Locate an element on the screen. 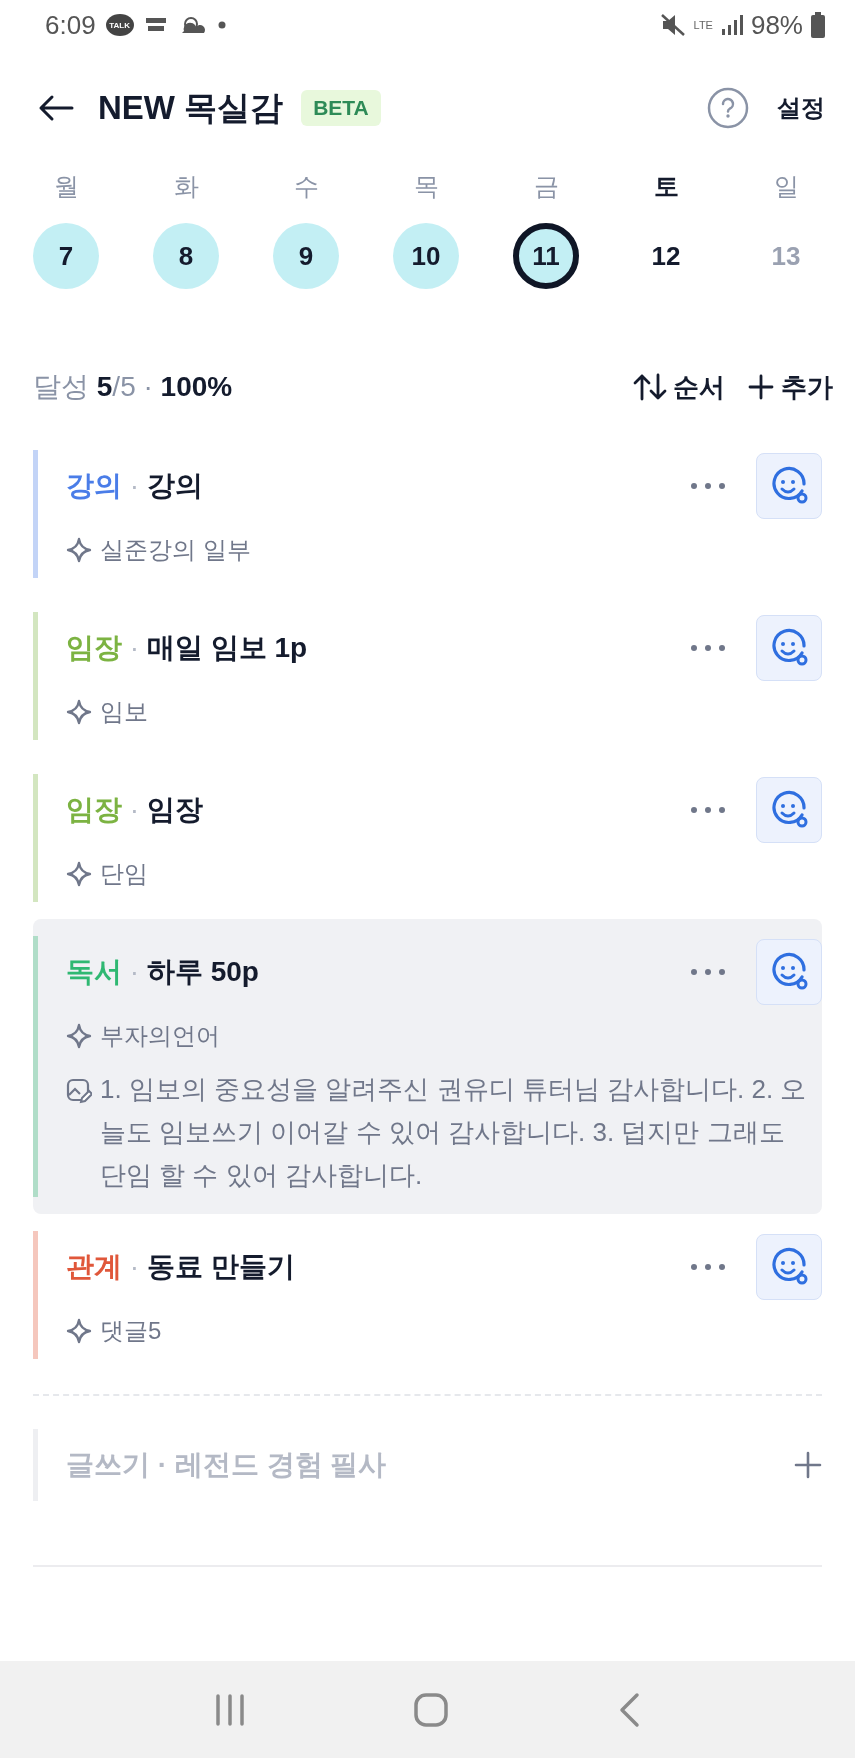  gratitude-note: 1. 임보의 중요성을 알려주신 권유디 튜터님 감사합니다. 2. 오늘도 임보쓰기 이어갈 수 있어 감사합니다. 3. 덥지만 그래도 단임 할 수 있어 감사합니다. is located at coordinates (454, 1132).